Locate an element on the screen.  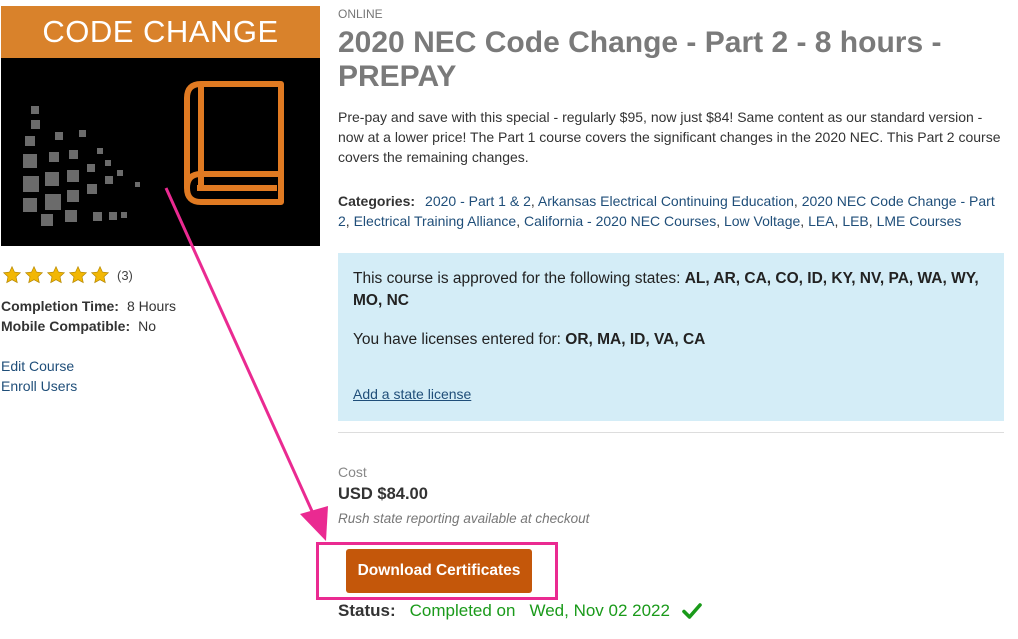
course-thumbnail: CODE CHANGE is located at coordinates (160, 126).